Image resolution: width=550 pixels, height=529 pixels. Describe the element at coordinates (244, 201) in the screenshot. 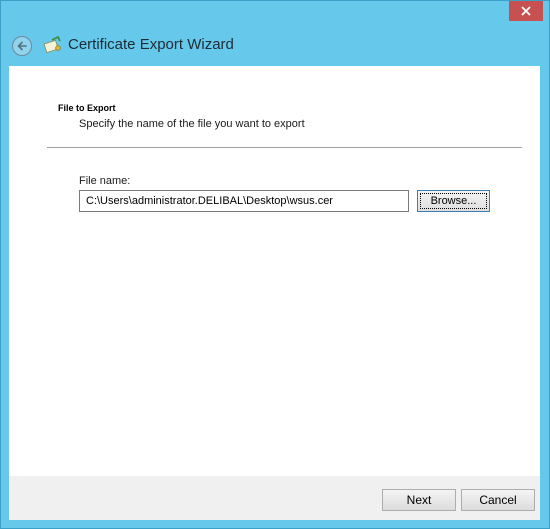

I see `file-name-input` at that location.